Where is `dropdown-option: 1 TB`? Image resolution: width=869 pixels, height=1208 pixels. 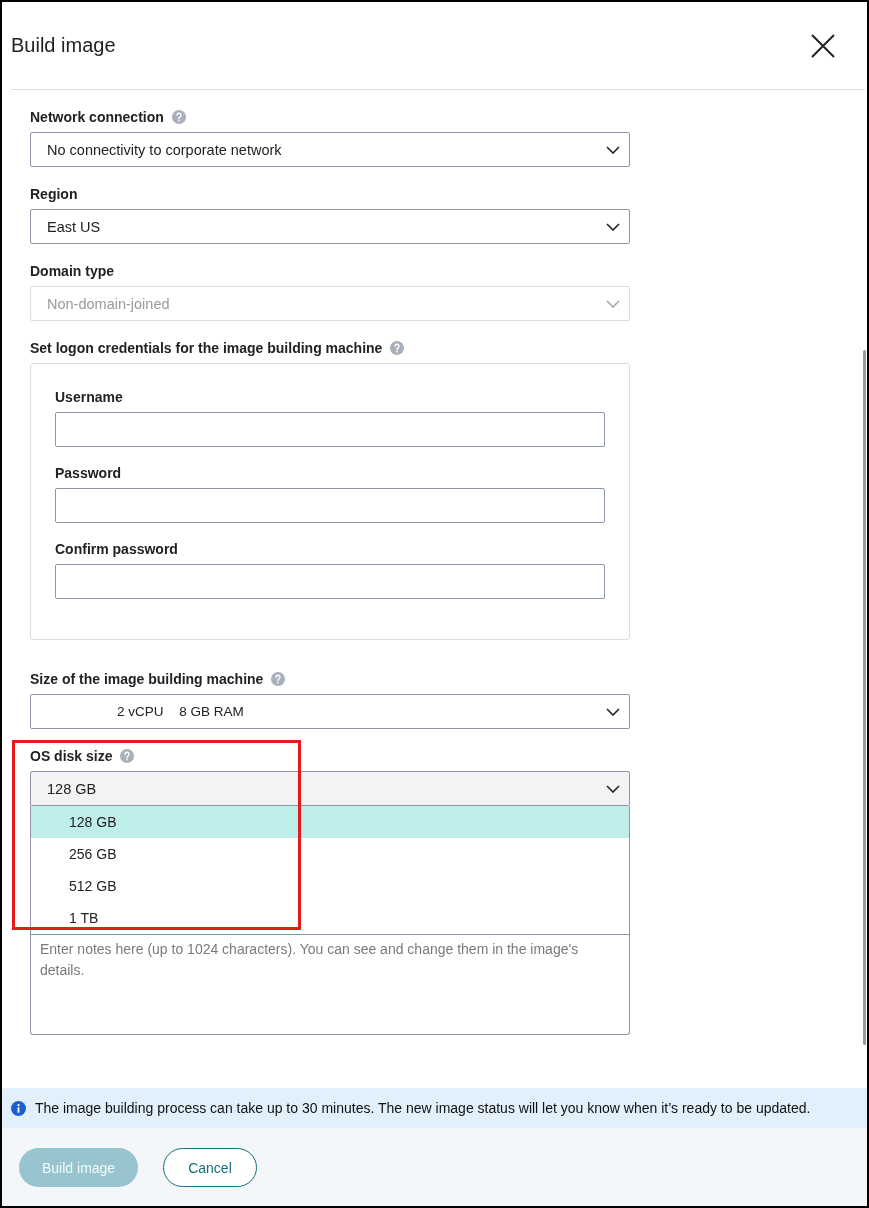
dropdown-option: 1 TB is located at coordinates (330, 918).